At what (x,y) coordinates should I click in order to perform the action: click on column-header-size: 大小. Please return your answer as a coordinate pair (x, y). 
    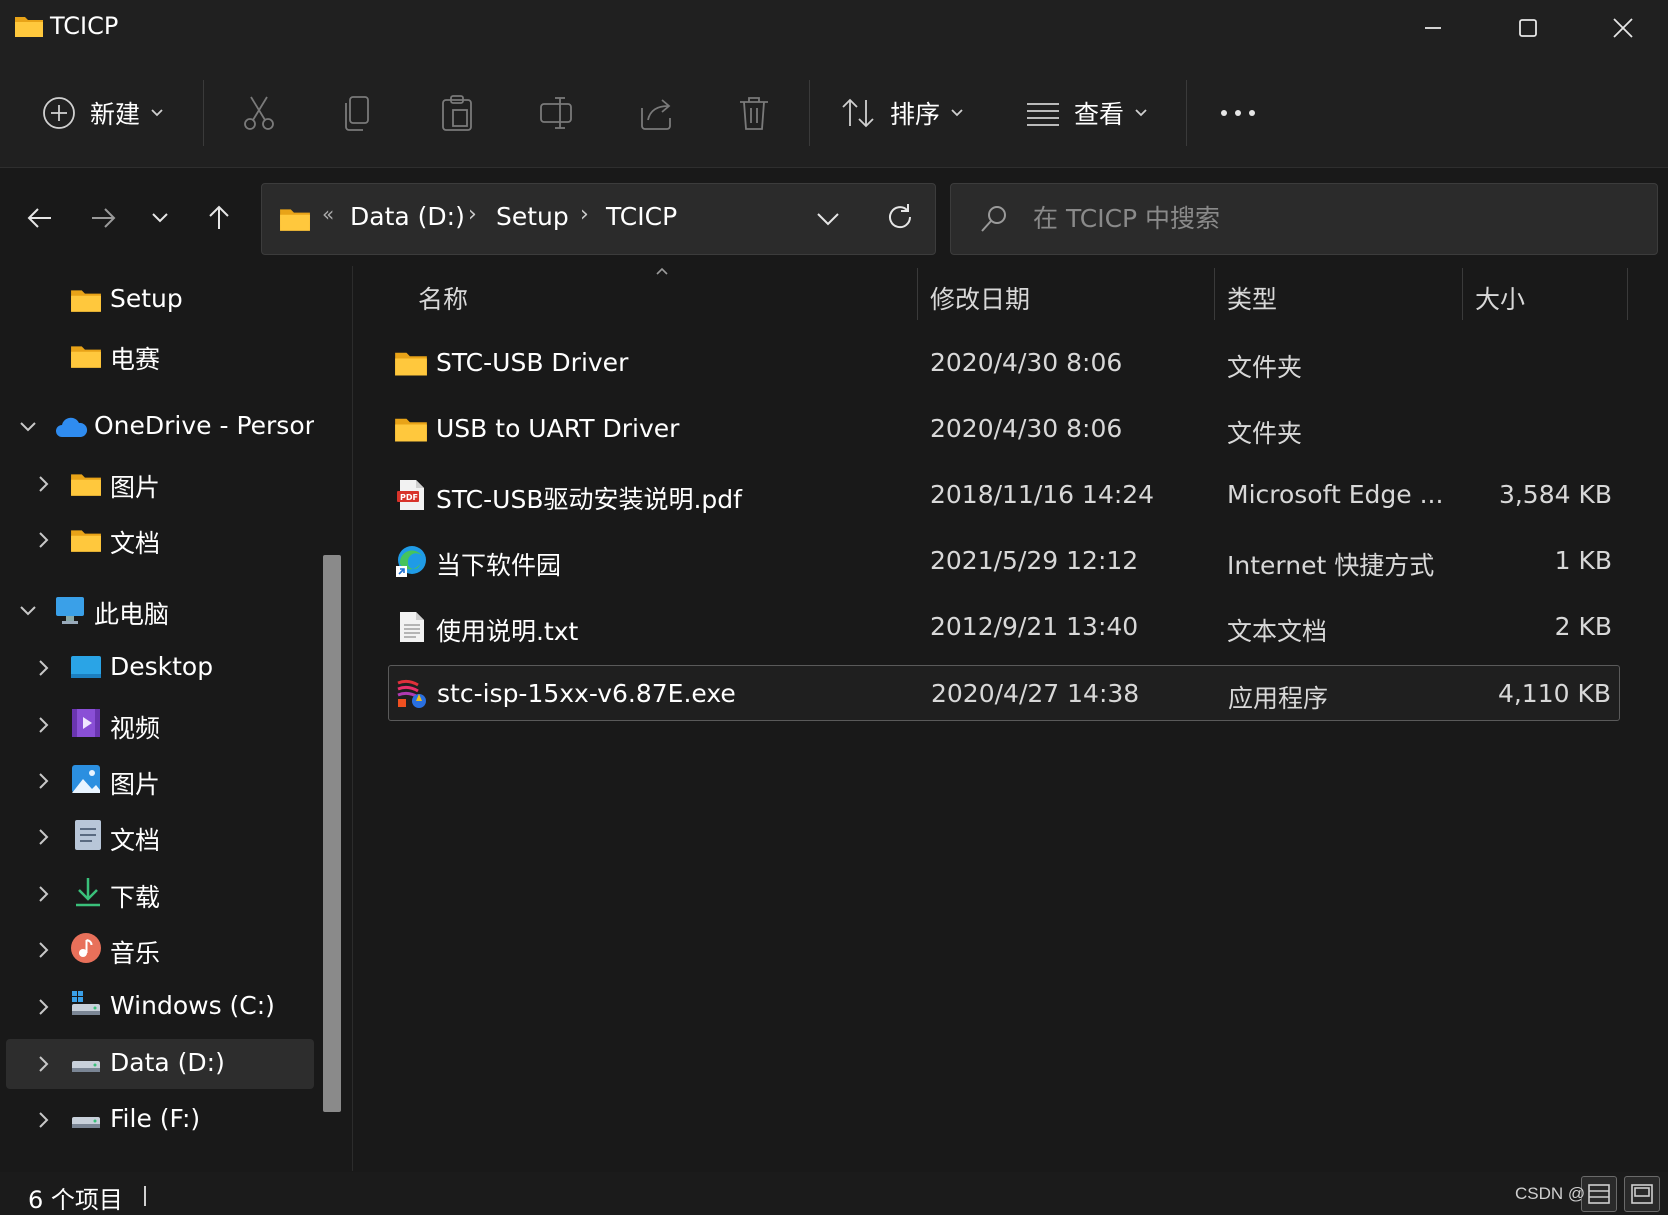
    Looking at the image, I should click on (1545, 296).